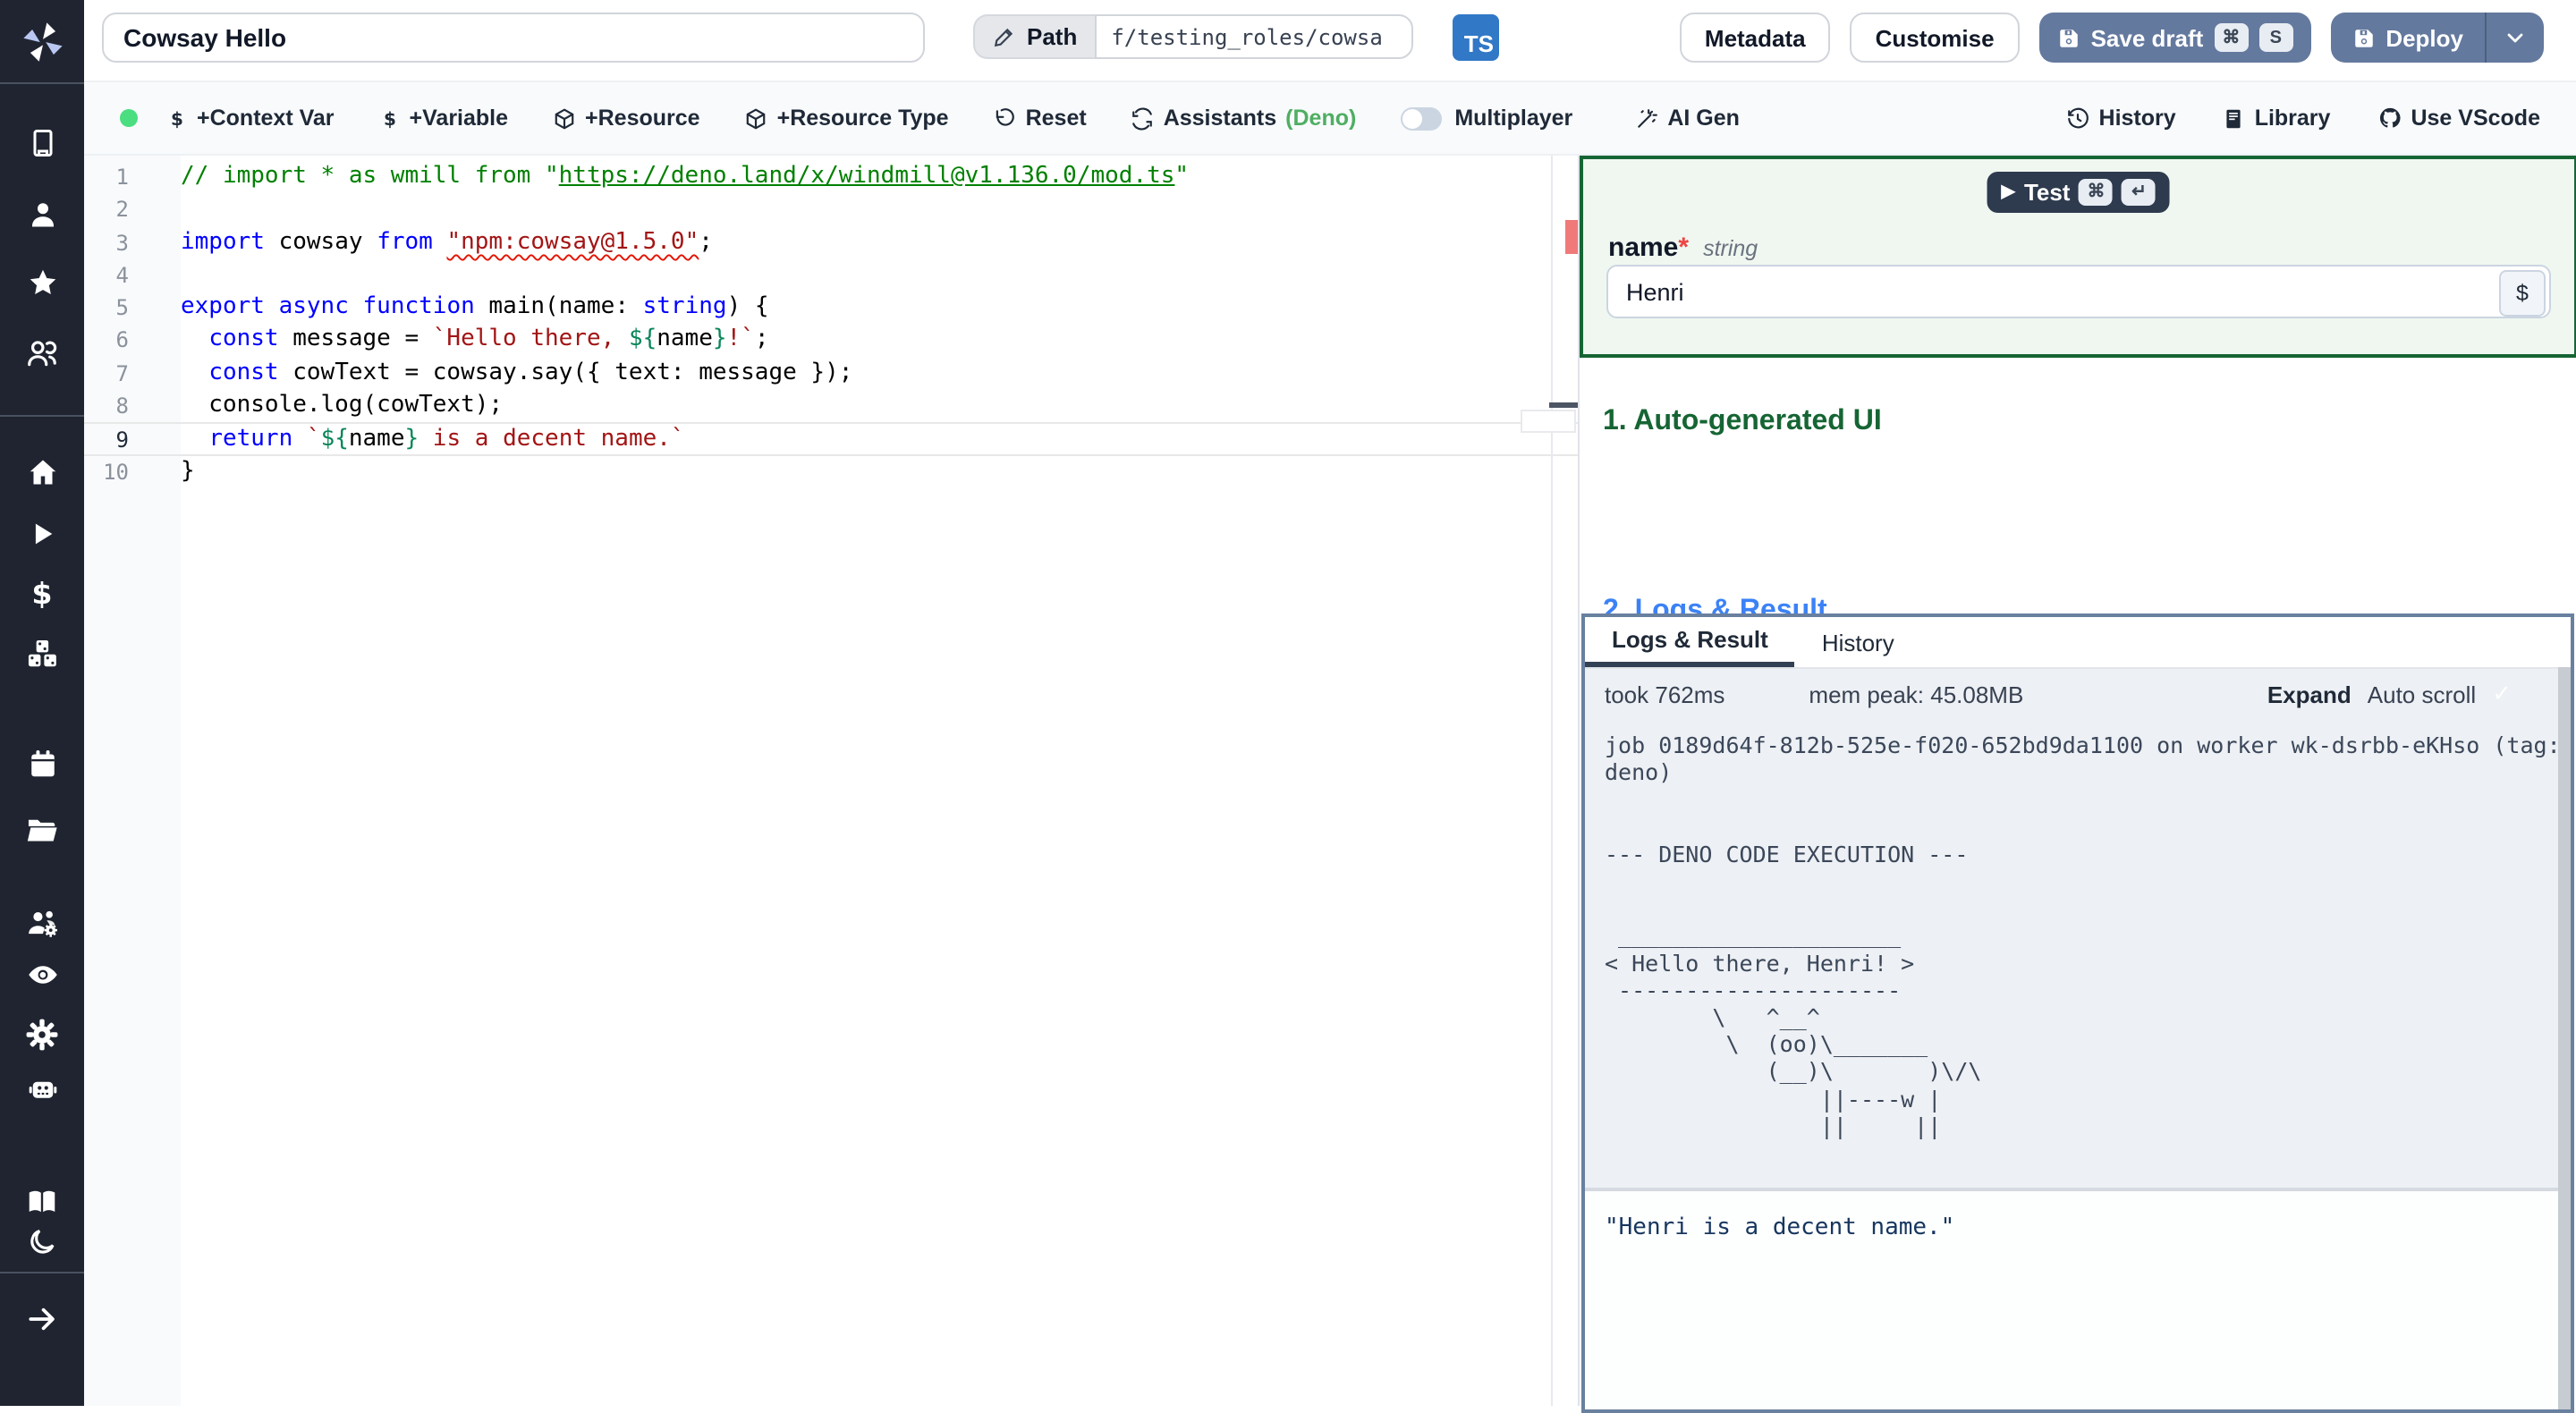 The image size is (2576, 1413). Describe the element at coordinates (2422, 694) in the screenshot. I see `autoscroll-toggle: Auto scroll` at that location.